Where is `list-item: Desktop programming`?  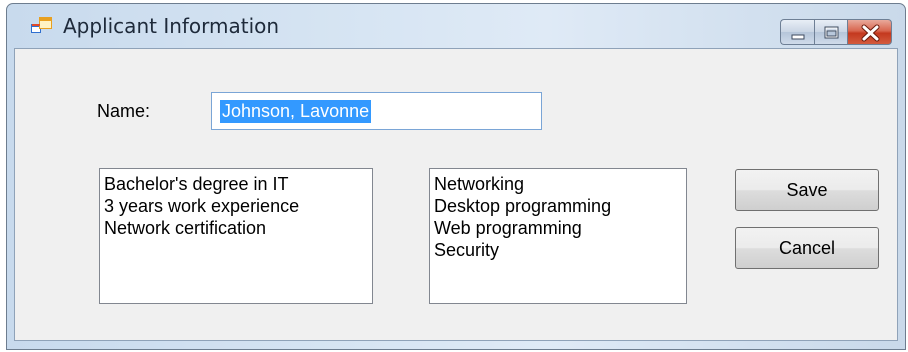
list-item: Desktop programming is located at coordinates (560, 206).